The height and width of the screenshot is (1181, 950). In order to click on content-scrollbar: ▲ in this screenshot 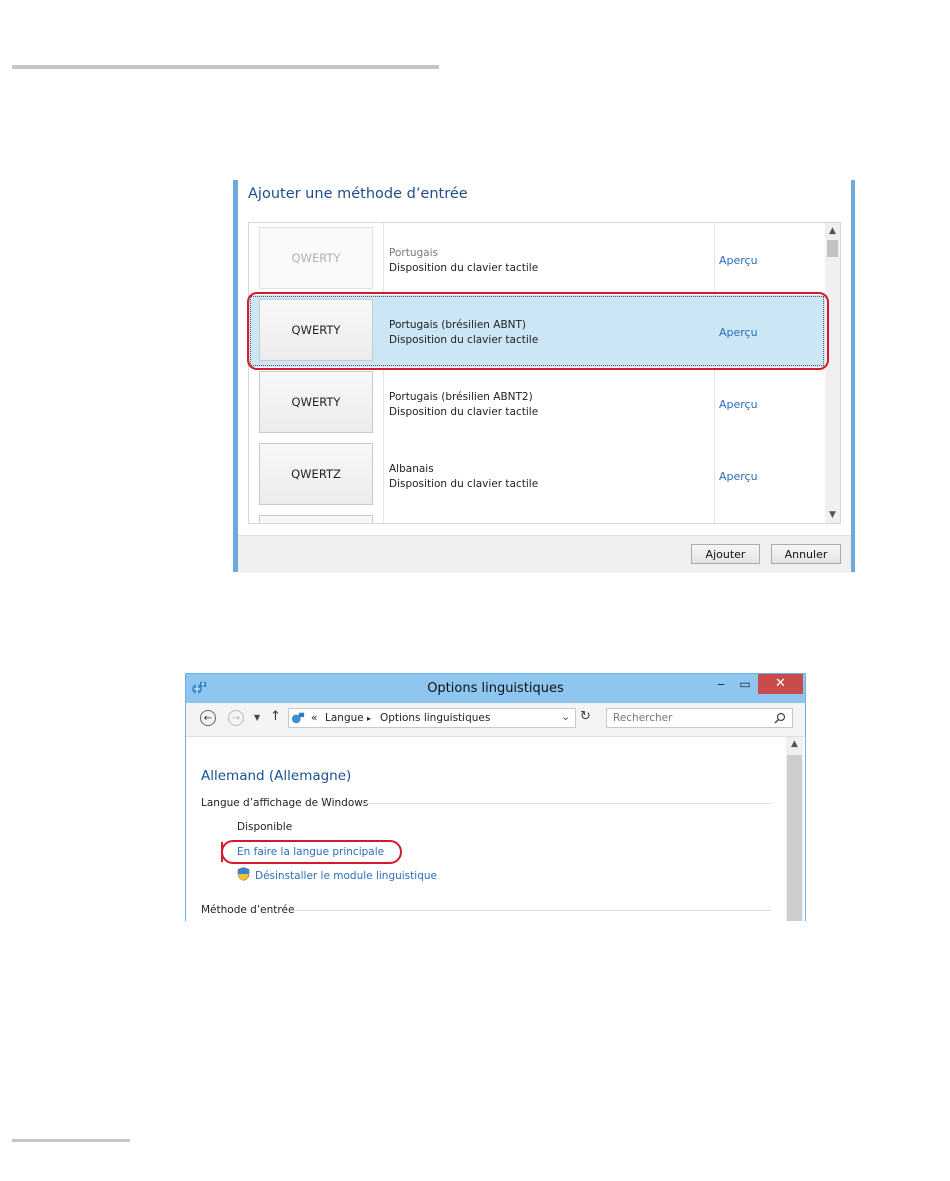, I will do `click(794, 829)`.